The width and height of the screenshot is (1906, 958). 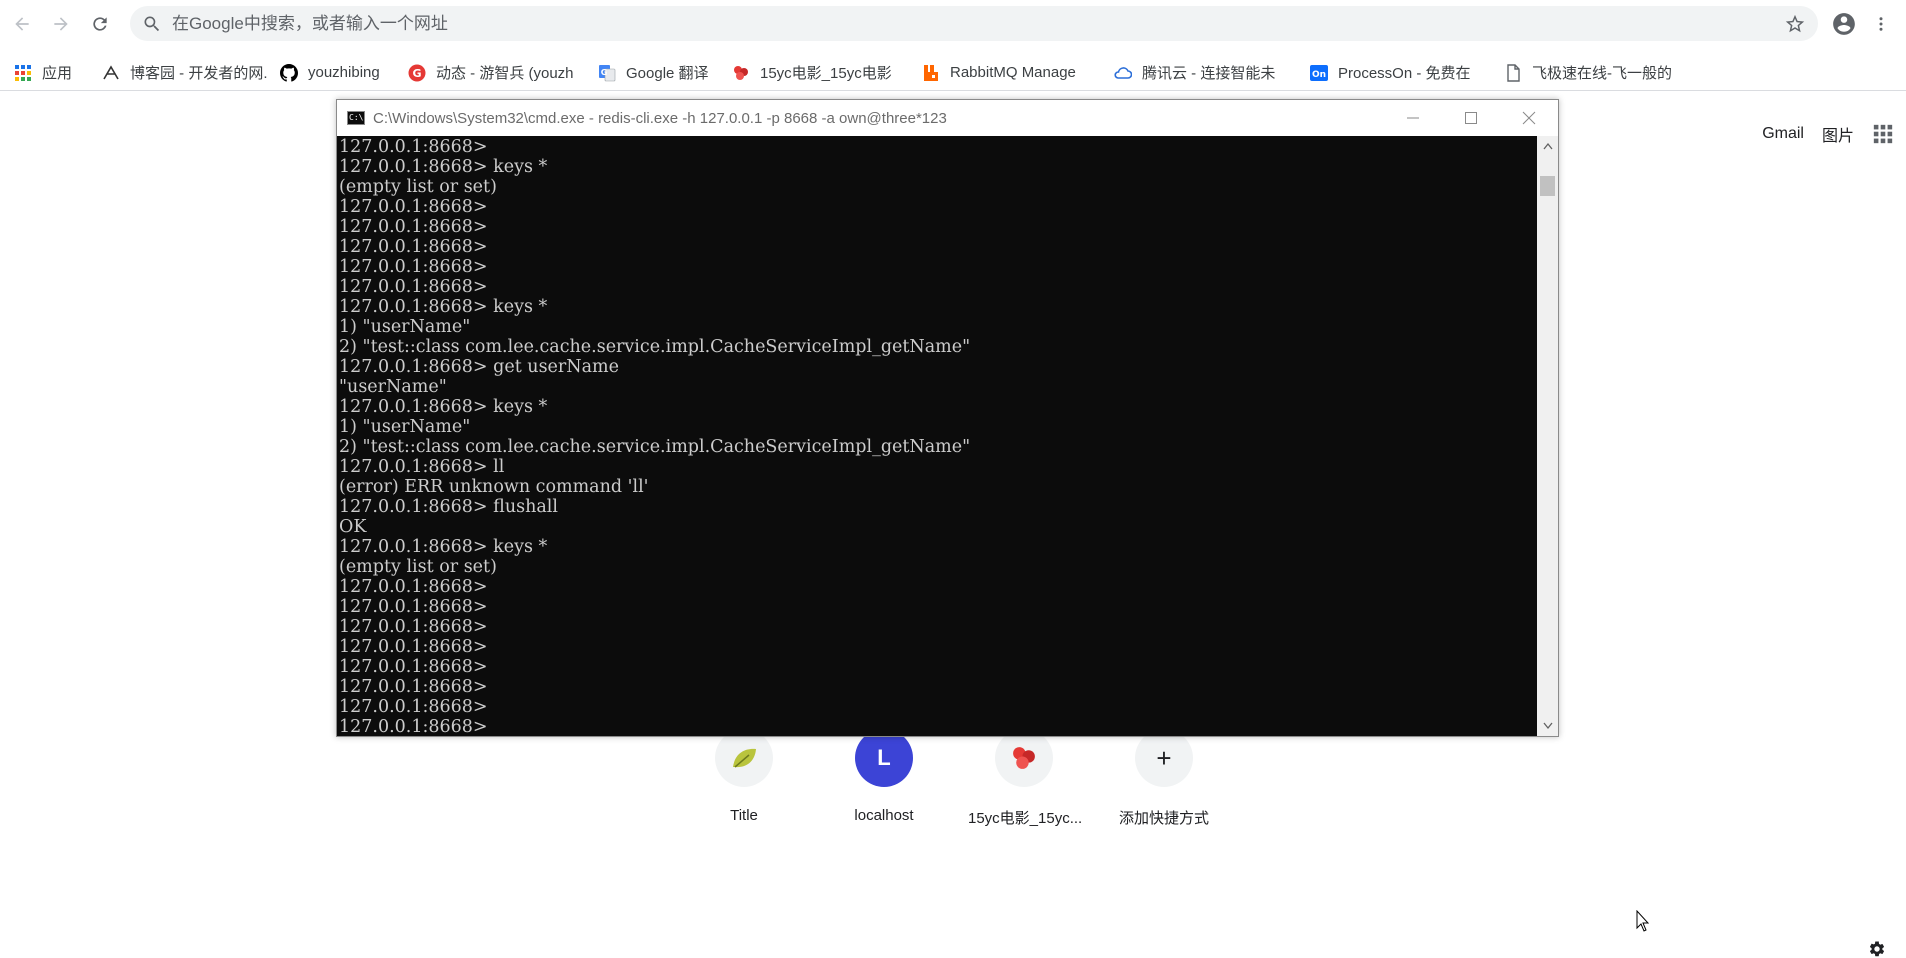 I want to click on shortcut-label: localhost, so click(x=884, y=815).